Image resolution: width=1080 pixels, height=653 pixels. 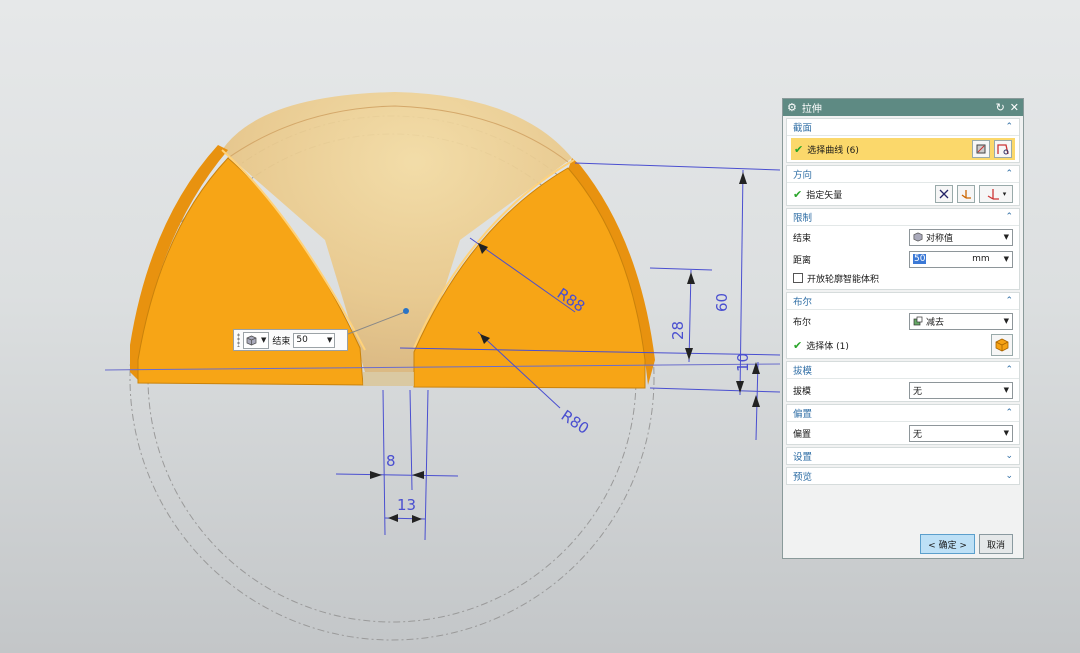 I want to click on settings-header: 设置 ⌄, so click(x=903, y=456).